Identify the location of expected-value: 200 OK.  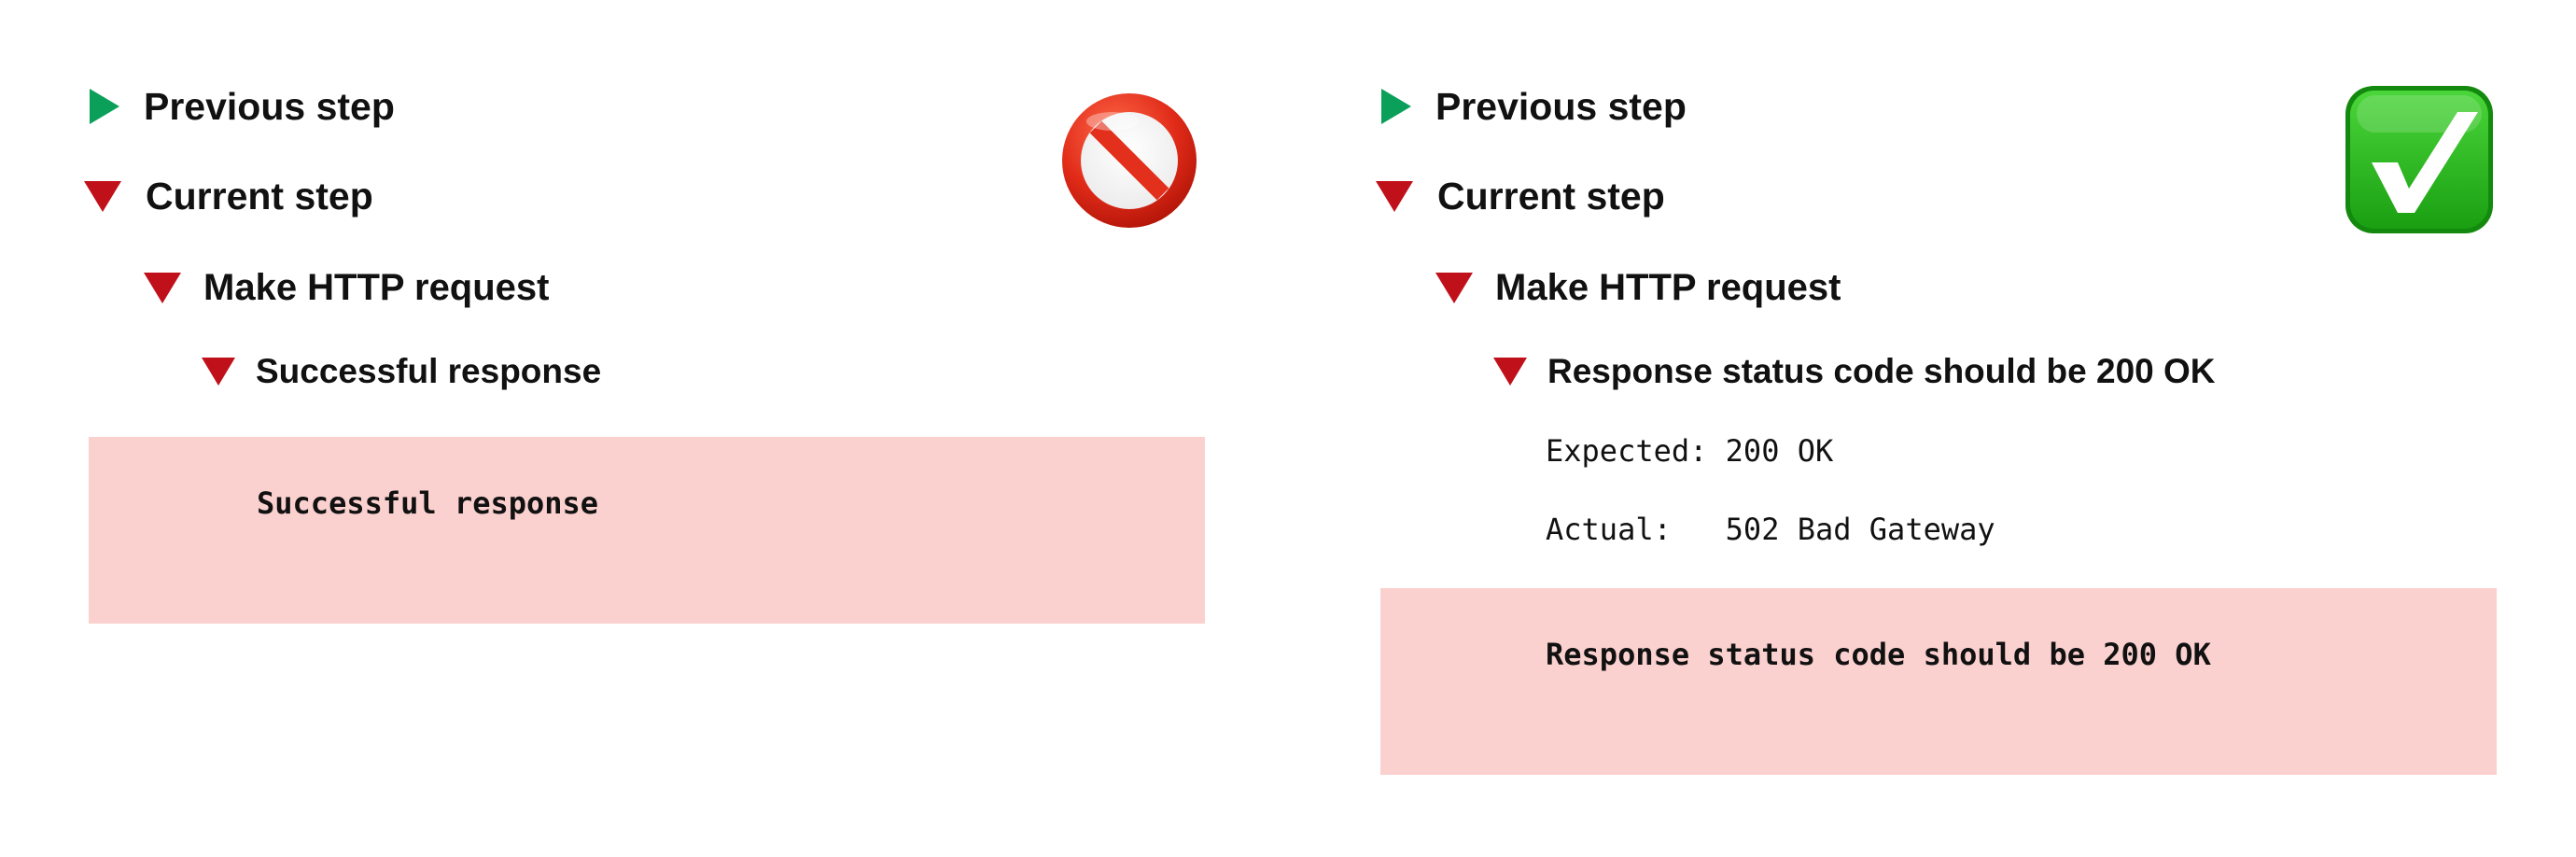
(1779, 451).